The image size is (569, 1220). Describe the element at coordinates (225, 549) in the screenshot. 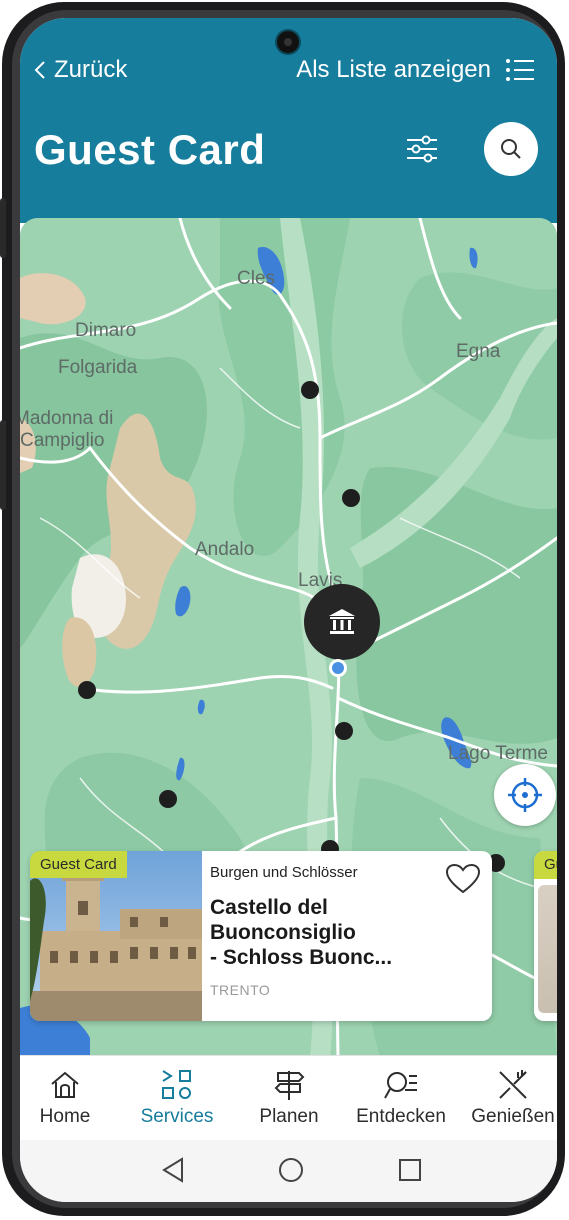

I see `map-label-andalo: Andalo` at that location.